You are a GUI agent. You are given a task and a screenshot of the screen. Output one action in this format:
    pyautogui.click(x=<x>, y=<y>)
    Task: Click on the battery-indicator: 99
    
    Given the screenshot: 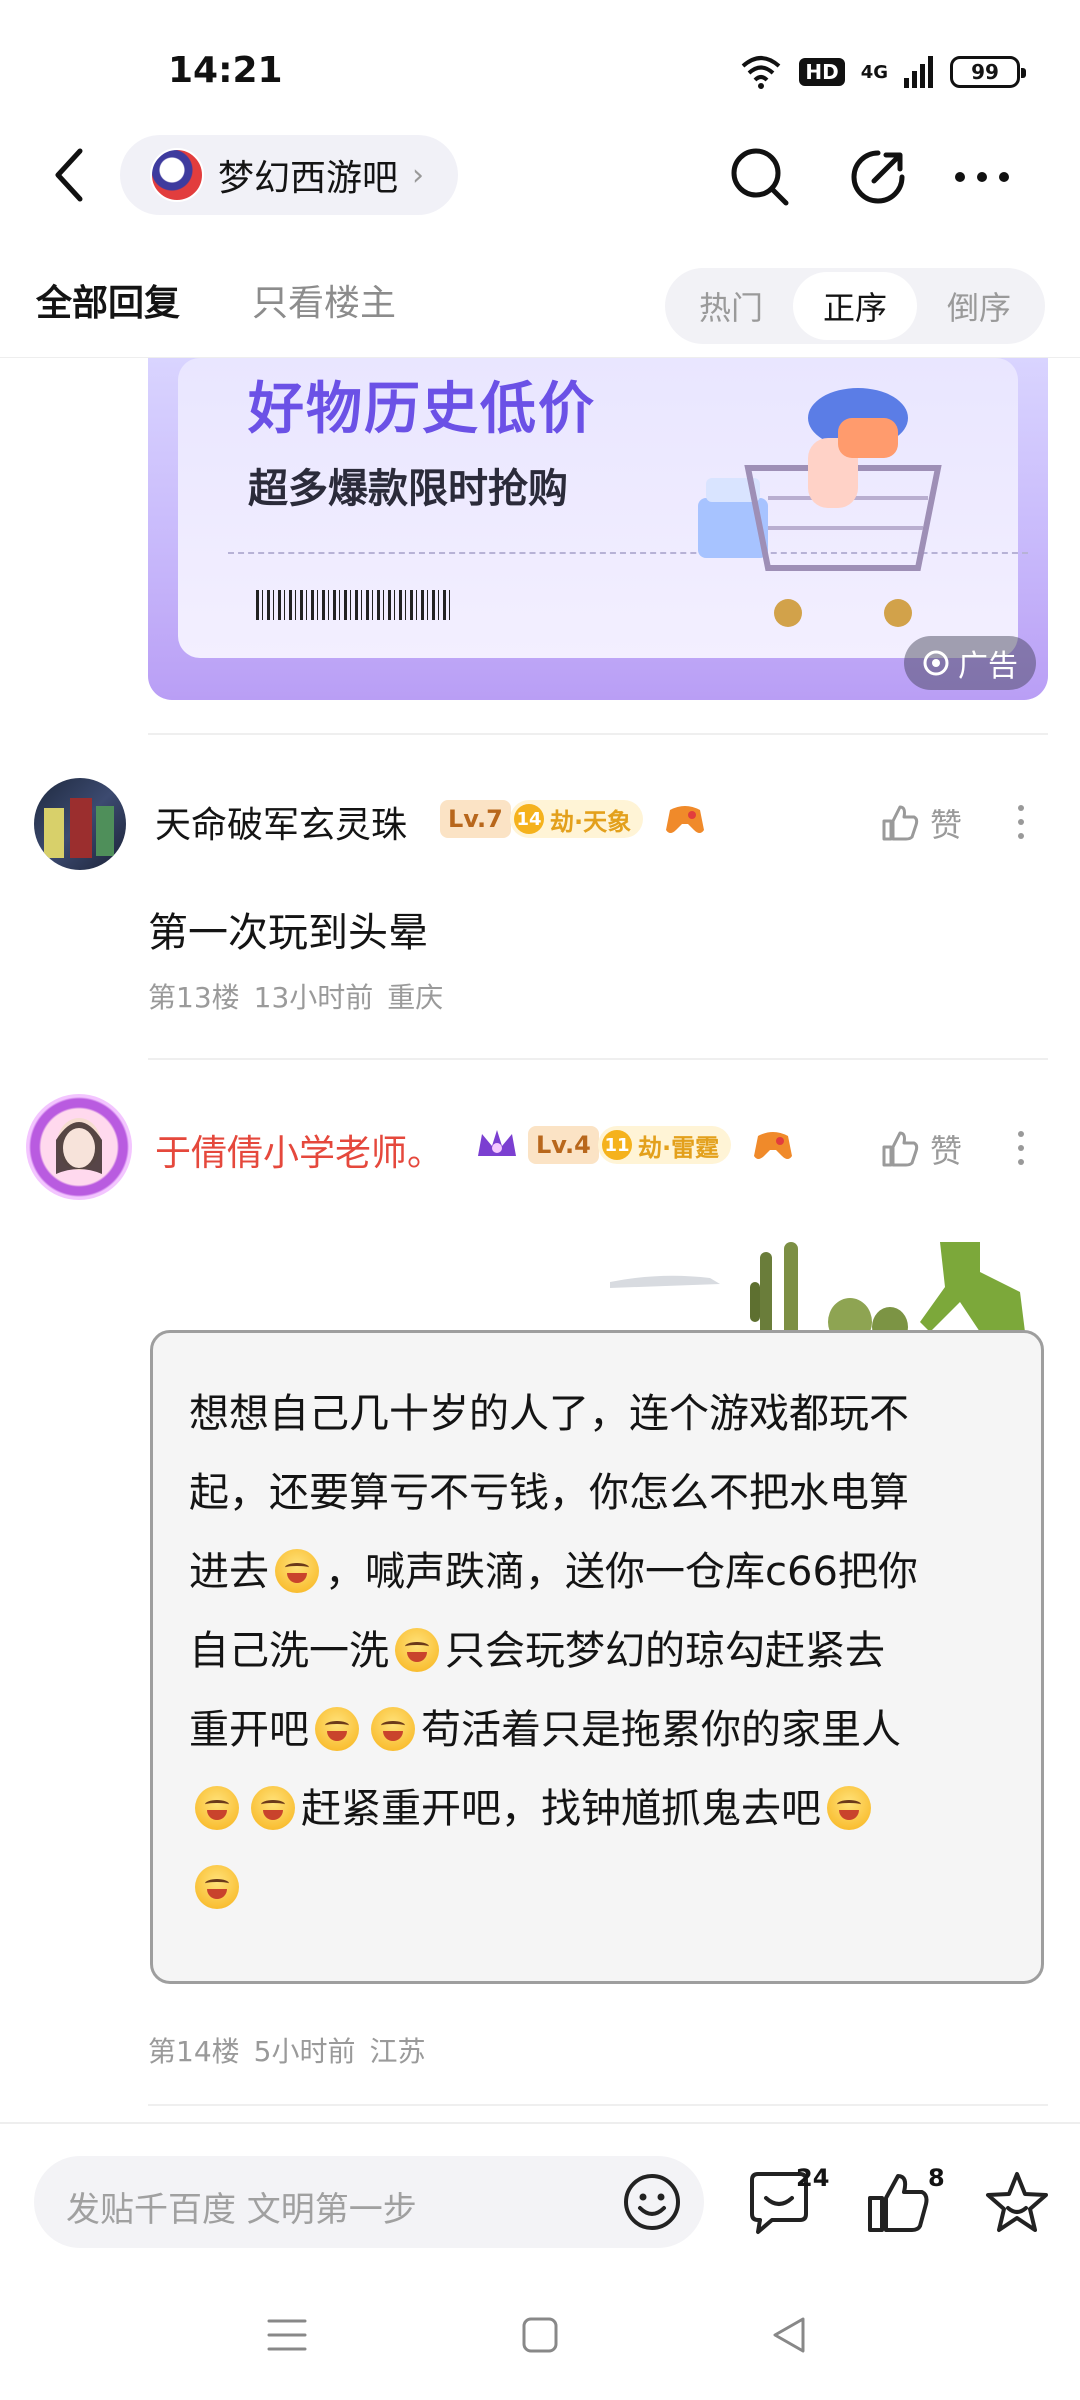 What is the action you would take?
    pyautogui.click(x=988, y=72)
    